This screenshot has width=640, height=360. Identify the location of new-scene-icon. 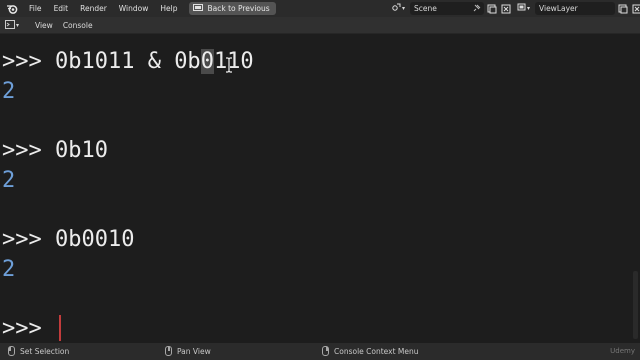
(492, 9).